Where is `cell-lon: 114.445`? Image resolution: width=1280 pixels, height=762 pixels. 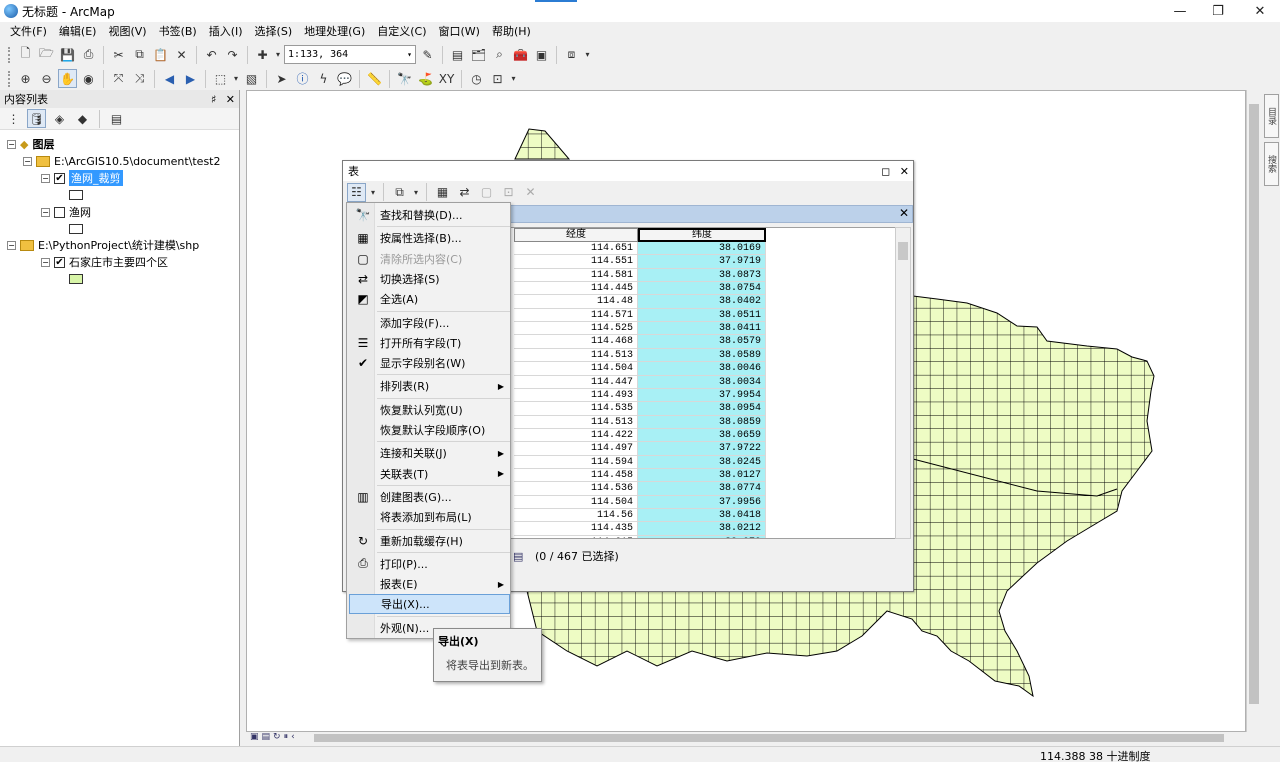
cell-lon: 114.445 is located at coordinates (576, 289).